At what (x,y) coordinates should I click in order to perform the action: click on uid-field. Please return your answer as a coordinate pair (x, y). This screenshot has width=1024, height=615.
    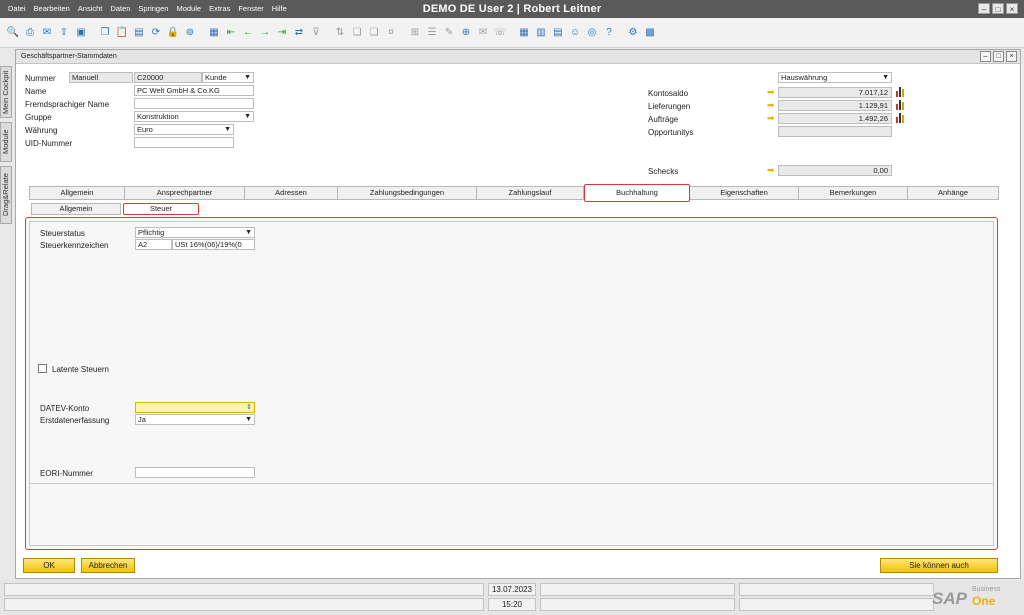
    Looking at the image, I should click on (184, 142).